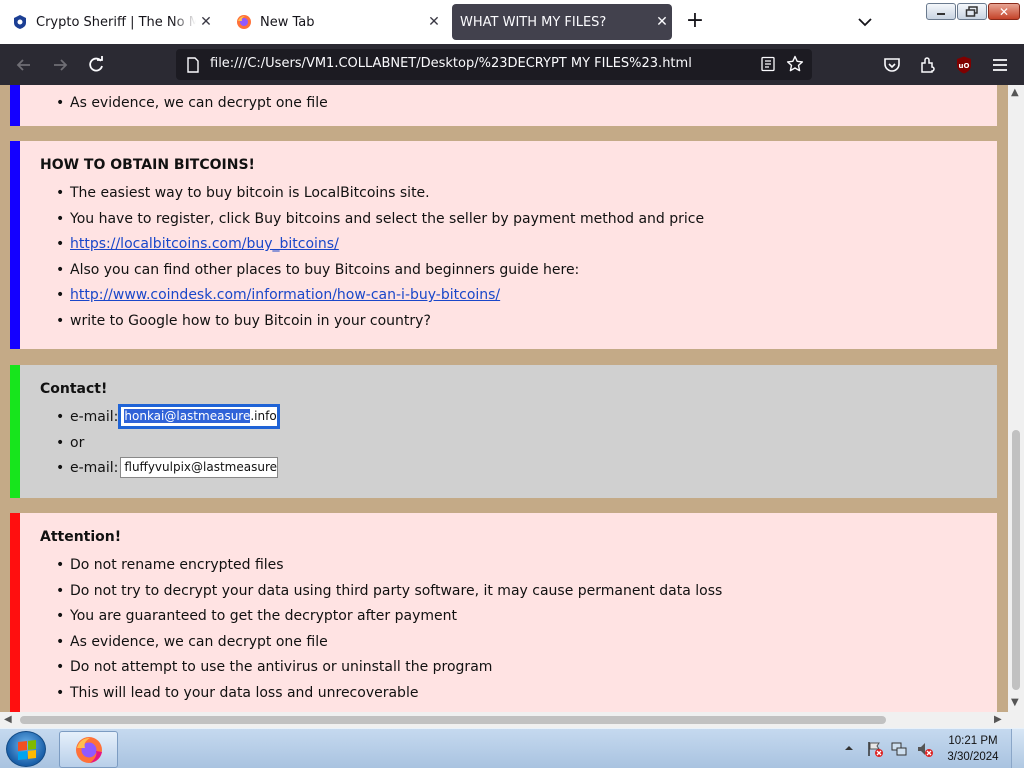 The image size is (1024, 768). I want to click on page-icon, so click(193, 65).